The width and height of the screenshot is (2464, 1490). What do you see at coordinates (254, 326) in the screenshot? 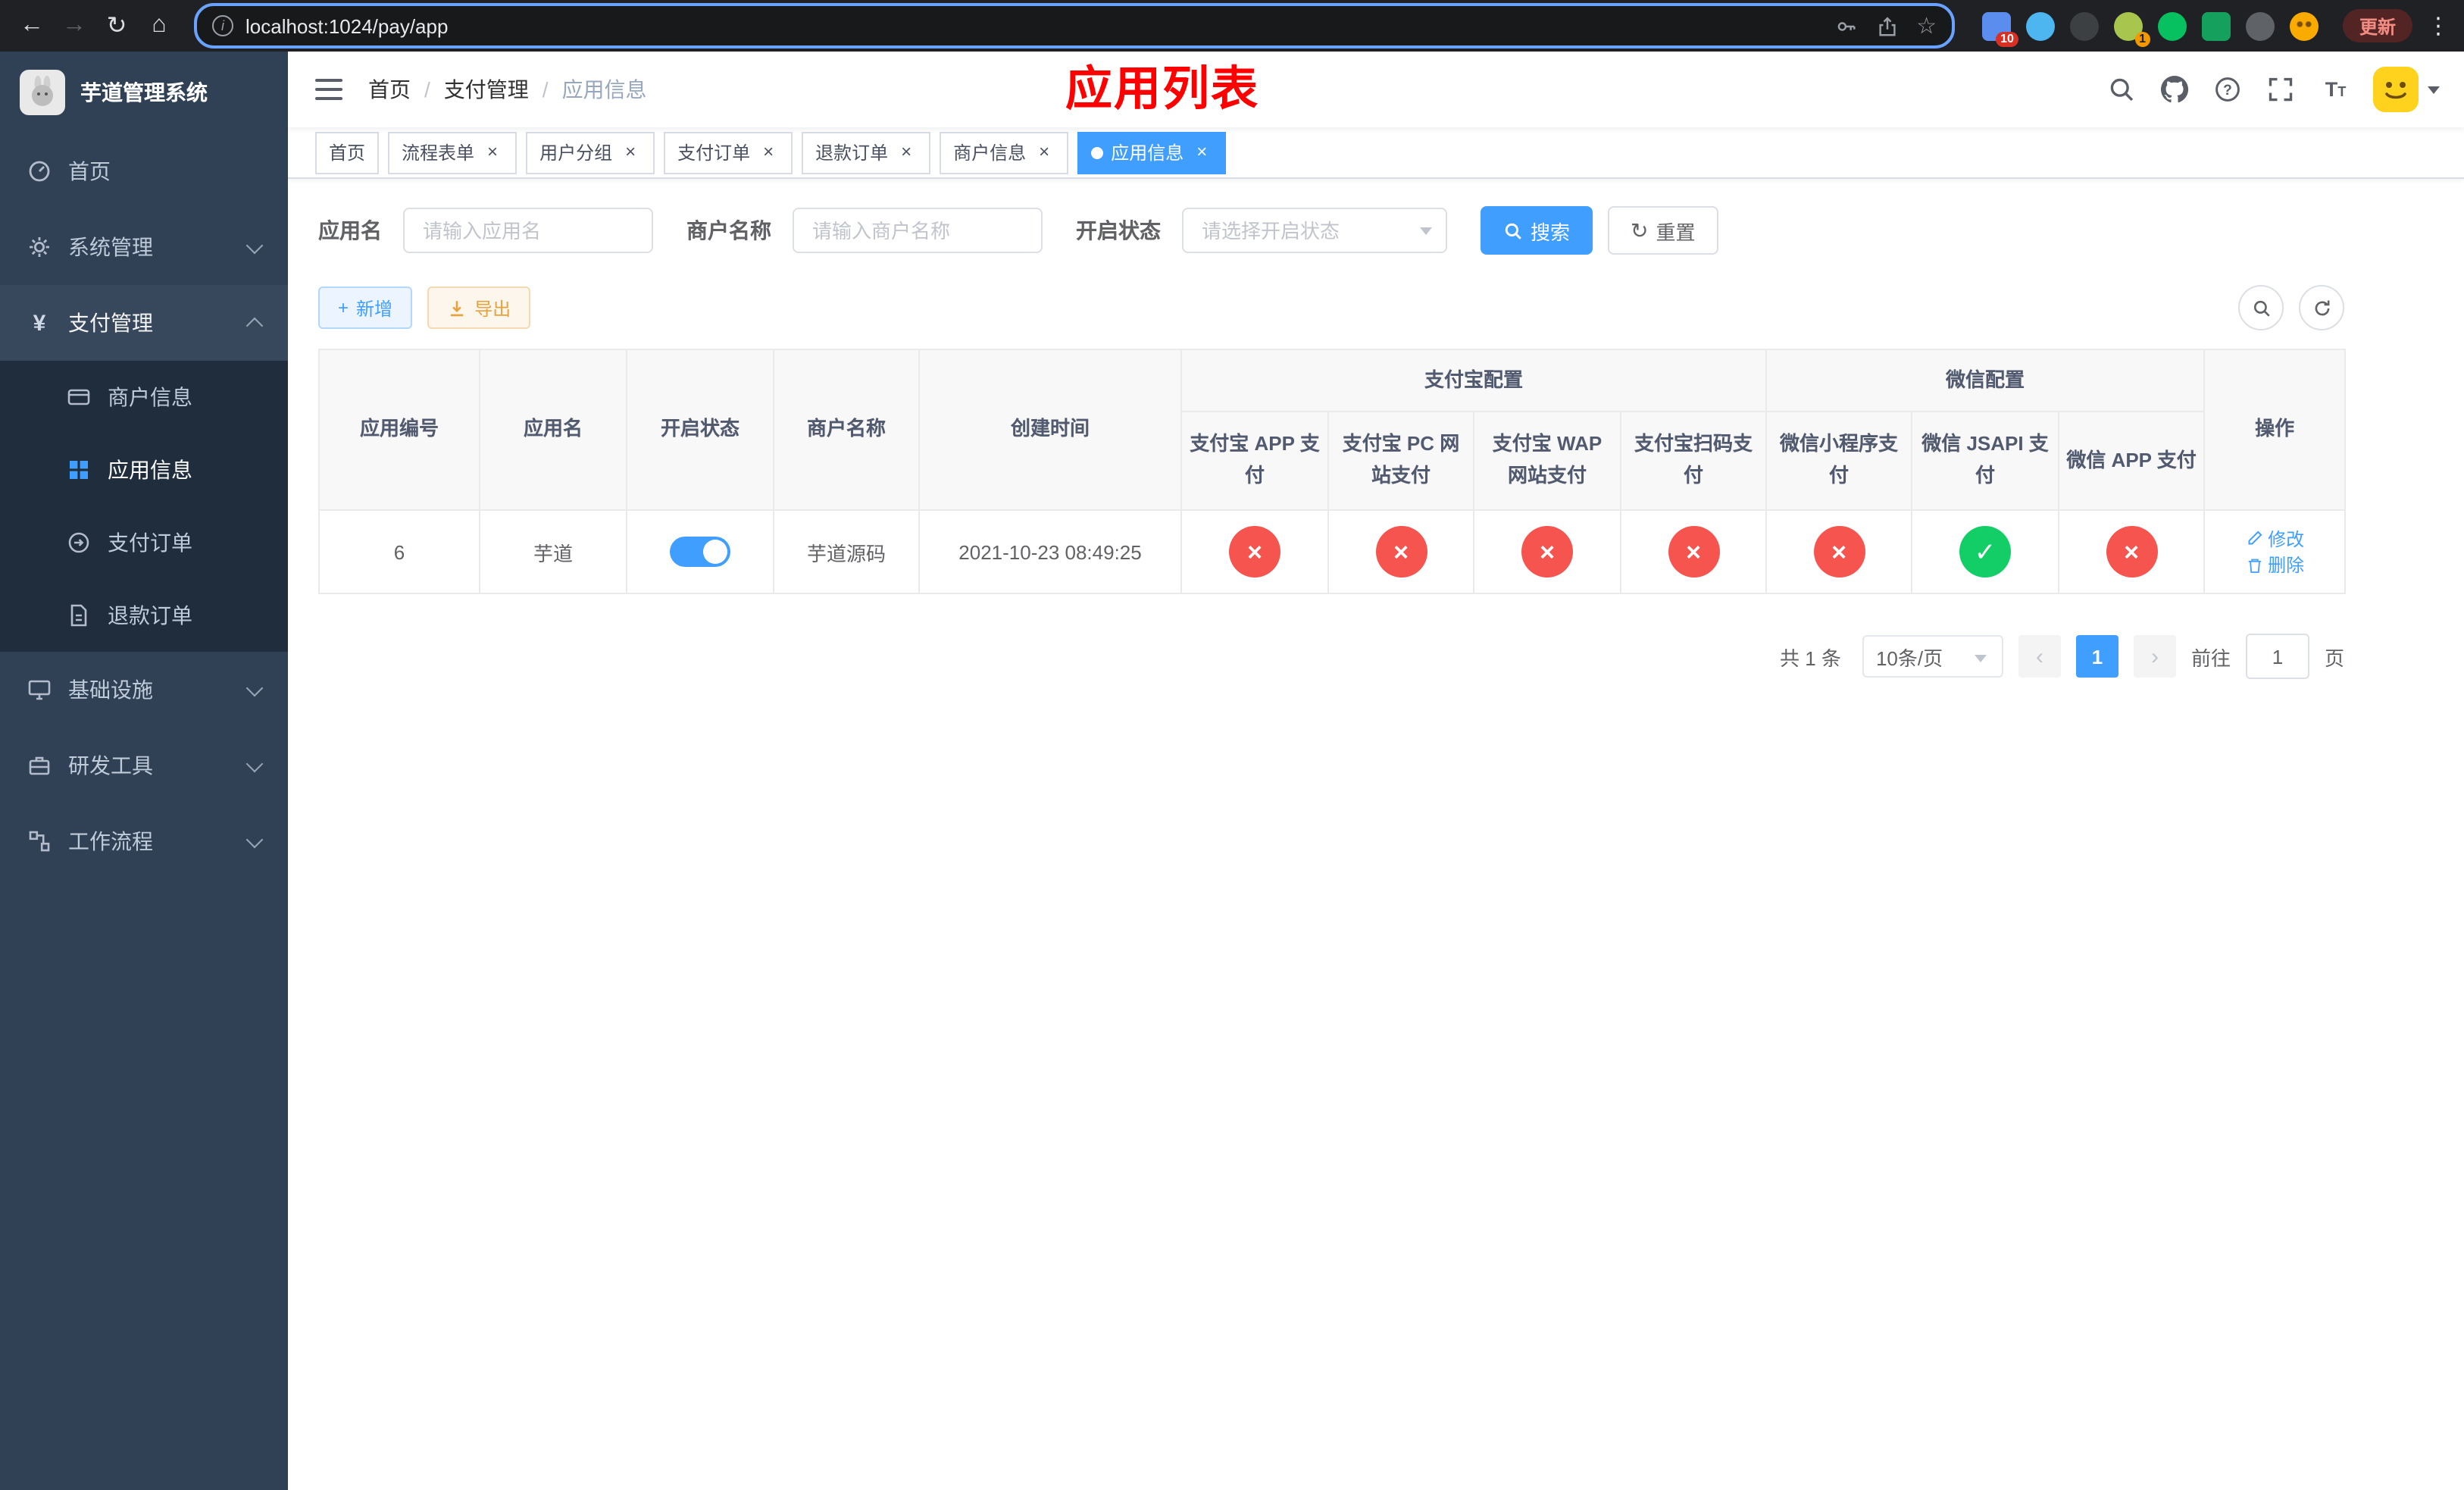
I see `chevron-up-icon` at bounding box center [254, 326].